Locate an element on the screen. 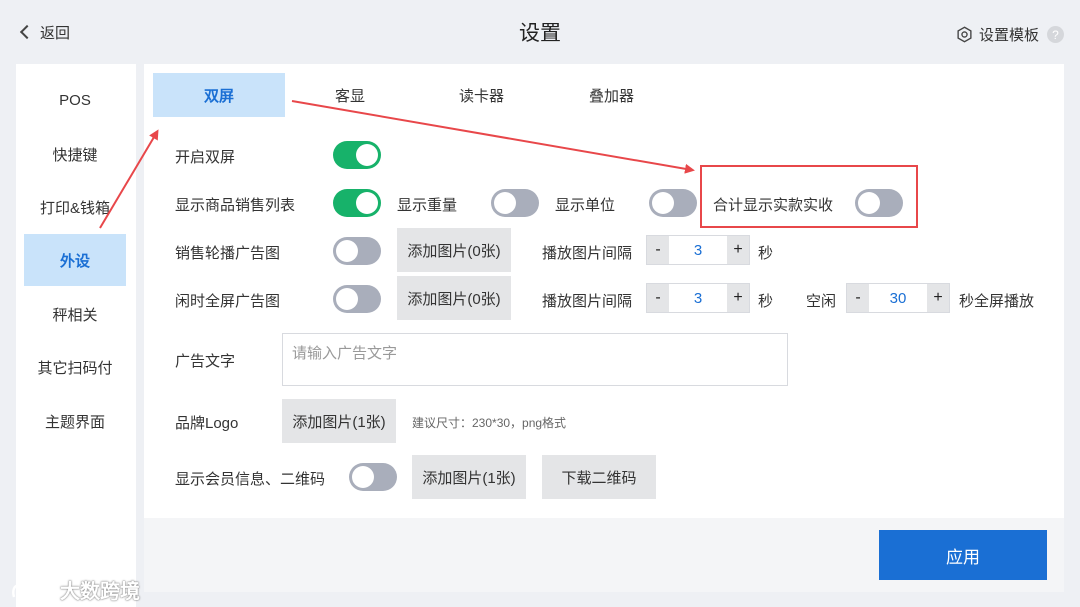 This screenshot has width=1080, height=607. idle-fullscreen-label: 闲时全屏广告图 is located at coordinates (228, 301).